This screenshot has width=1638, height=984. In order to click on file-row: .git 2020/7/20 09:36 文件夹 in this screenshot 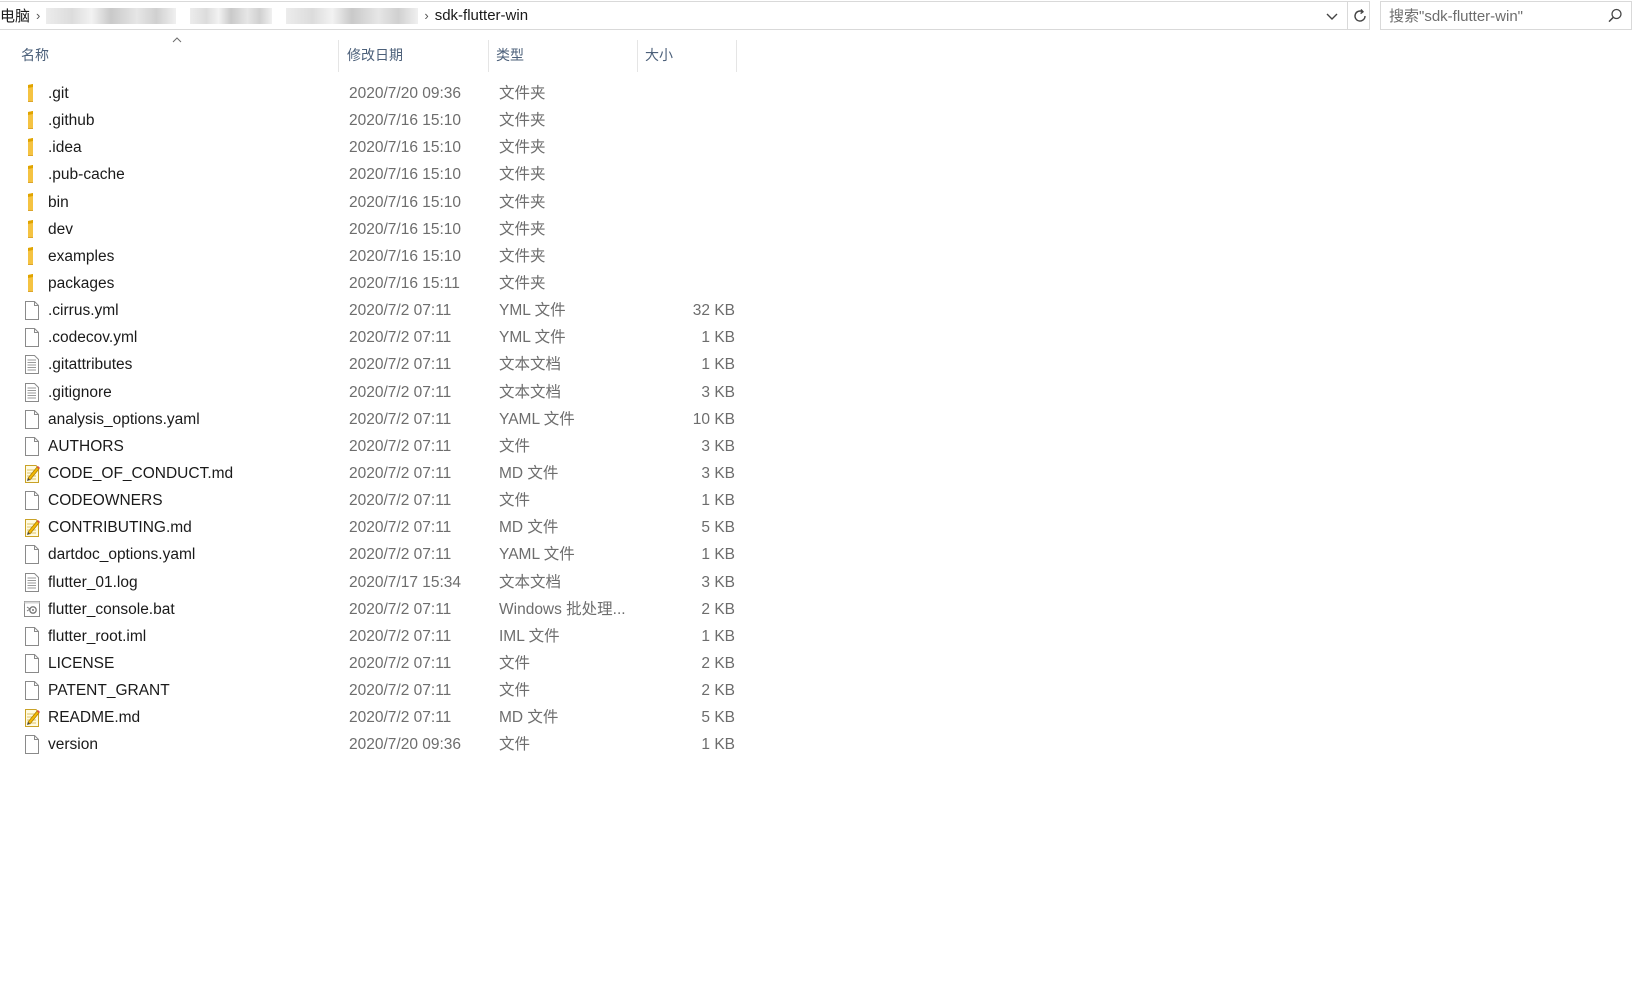, I will do `click(380, 93)`.